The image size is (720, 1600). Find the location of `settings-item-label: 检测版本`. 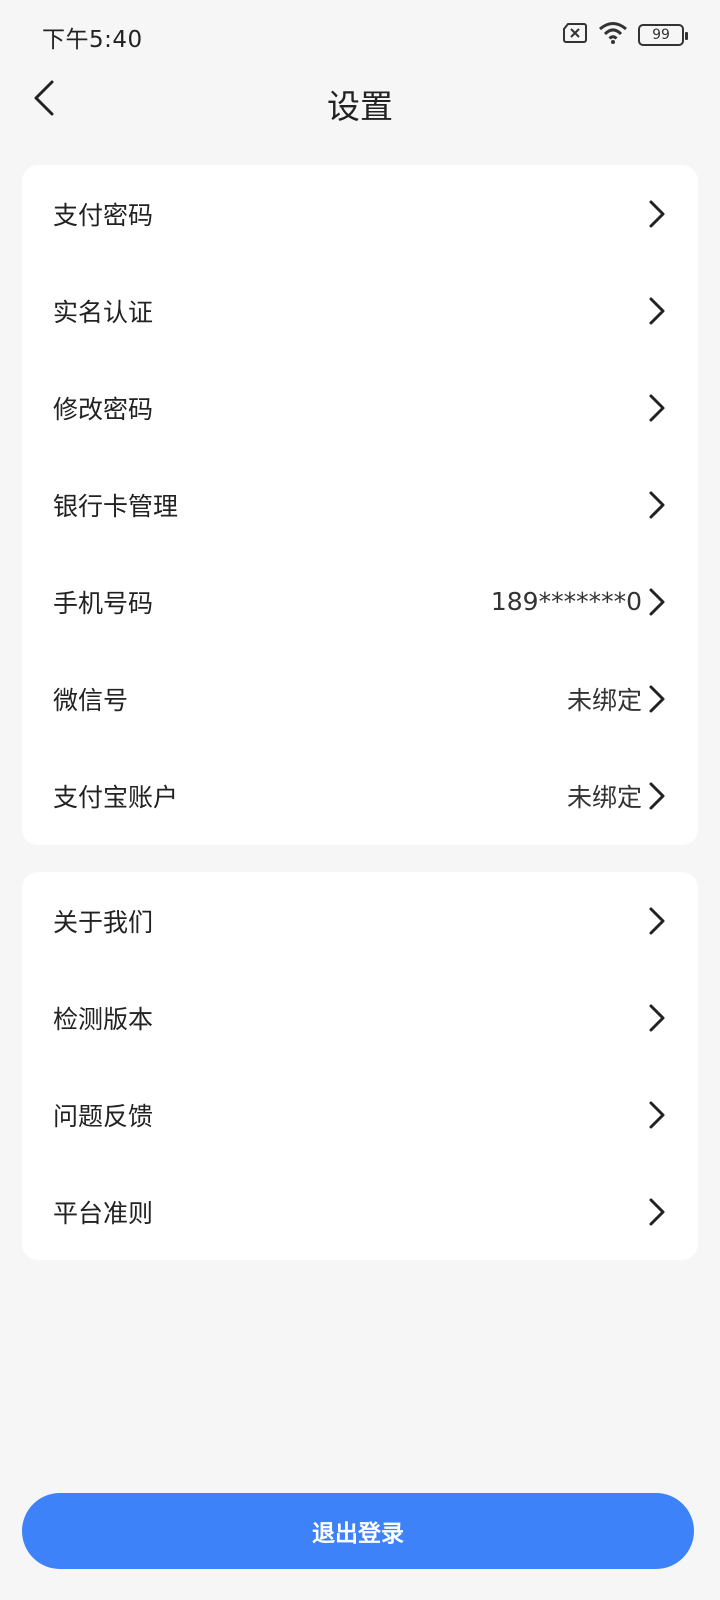

settings-item-label: 检测版本 is located at coordinates (103, 1019).